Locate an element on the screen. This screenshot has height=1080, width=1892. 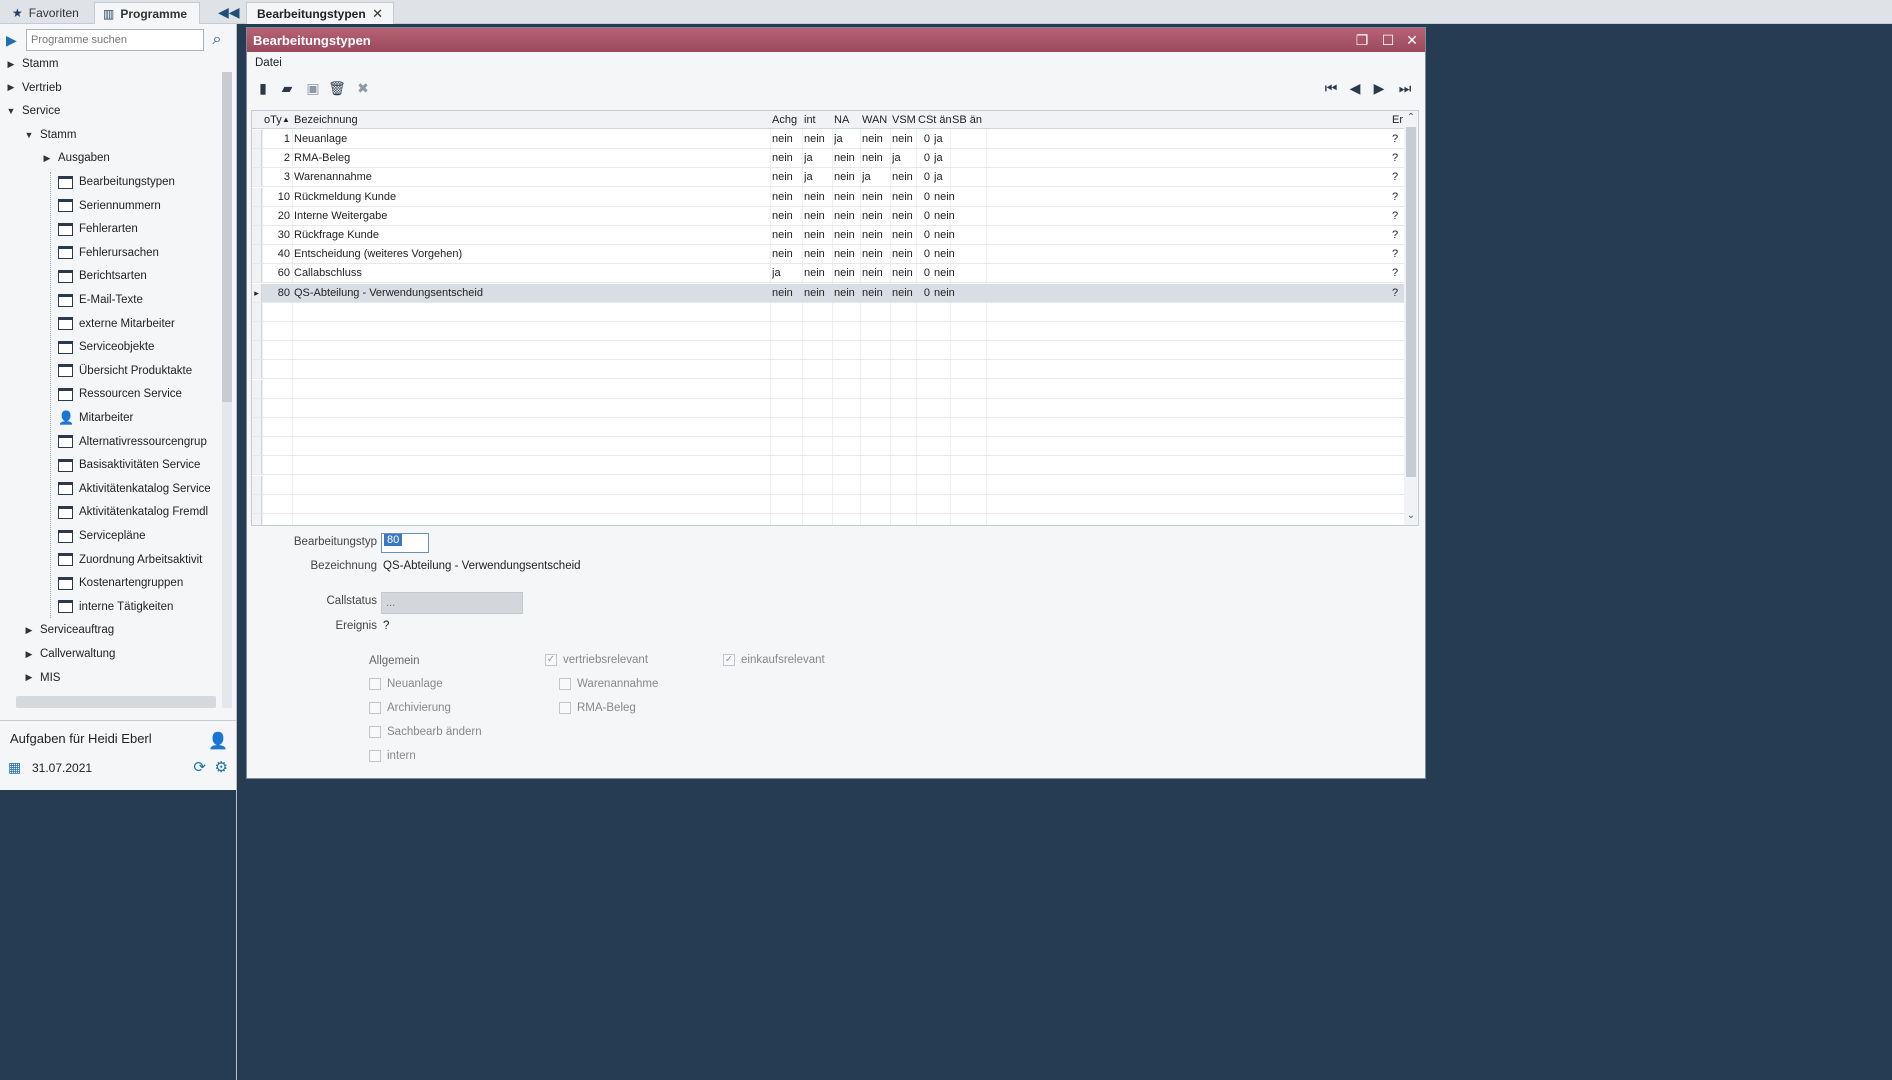
table-cell: RMA-Beleg is located at coordinates (529, 158).